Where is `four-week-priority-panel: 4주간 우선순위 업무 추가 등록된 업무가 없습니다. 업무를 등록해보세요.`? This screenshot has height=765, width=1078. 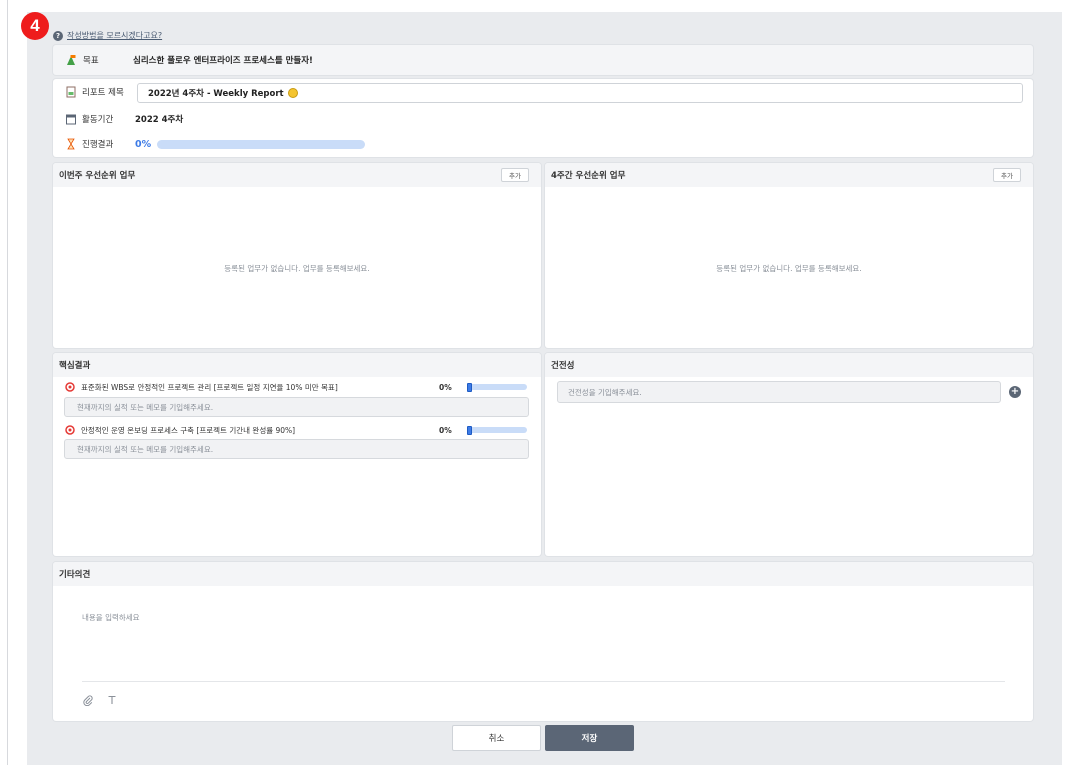 four-week-priority-panel: 4주간 우선순위 업무 추가 등록된 업무가 없습니다. 업무를 등록해보세요. is located at coordinates (789, 255).